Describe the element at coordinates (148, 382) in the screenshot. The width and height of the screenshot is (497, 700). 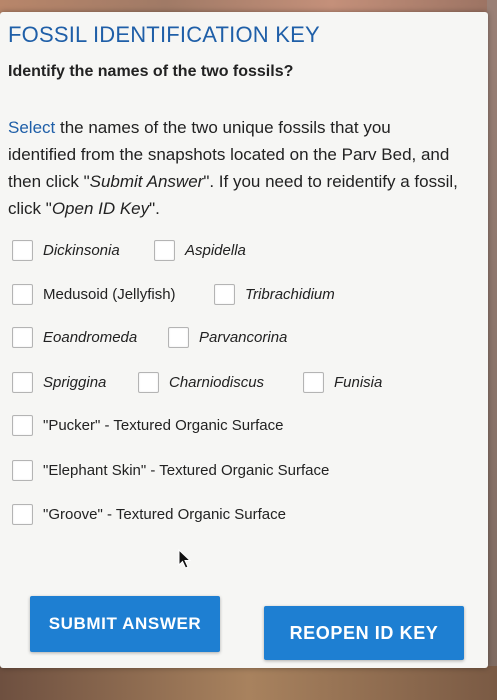
I see `checkbox-charniodiscus` at that location.